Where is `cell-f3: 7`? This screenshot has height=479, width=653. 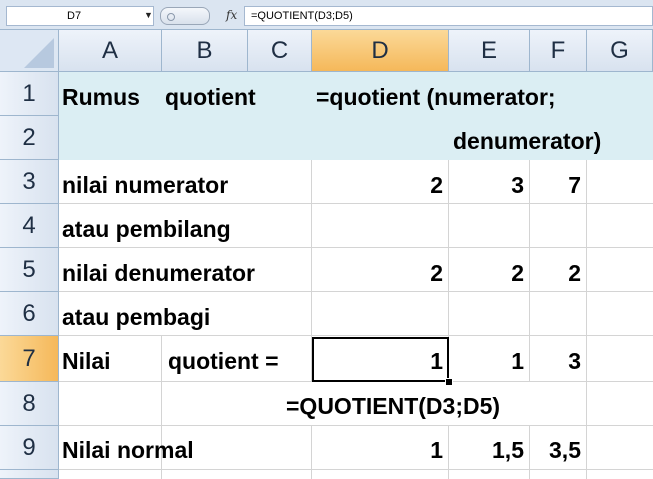 cell-f3: 7 is located at coordinates (555, 185).